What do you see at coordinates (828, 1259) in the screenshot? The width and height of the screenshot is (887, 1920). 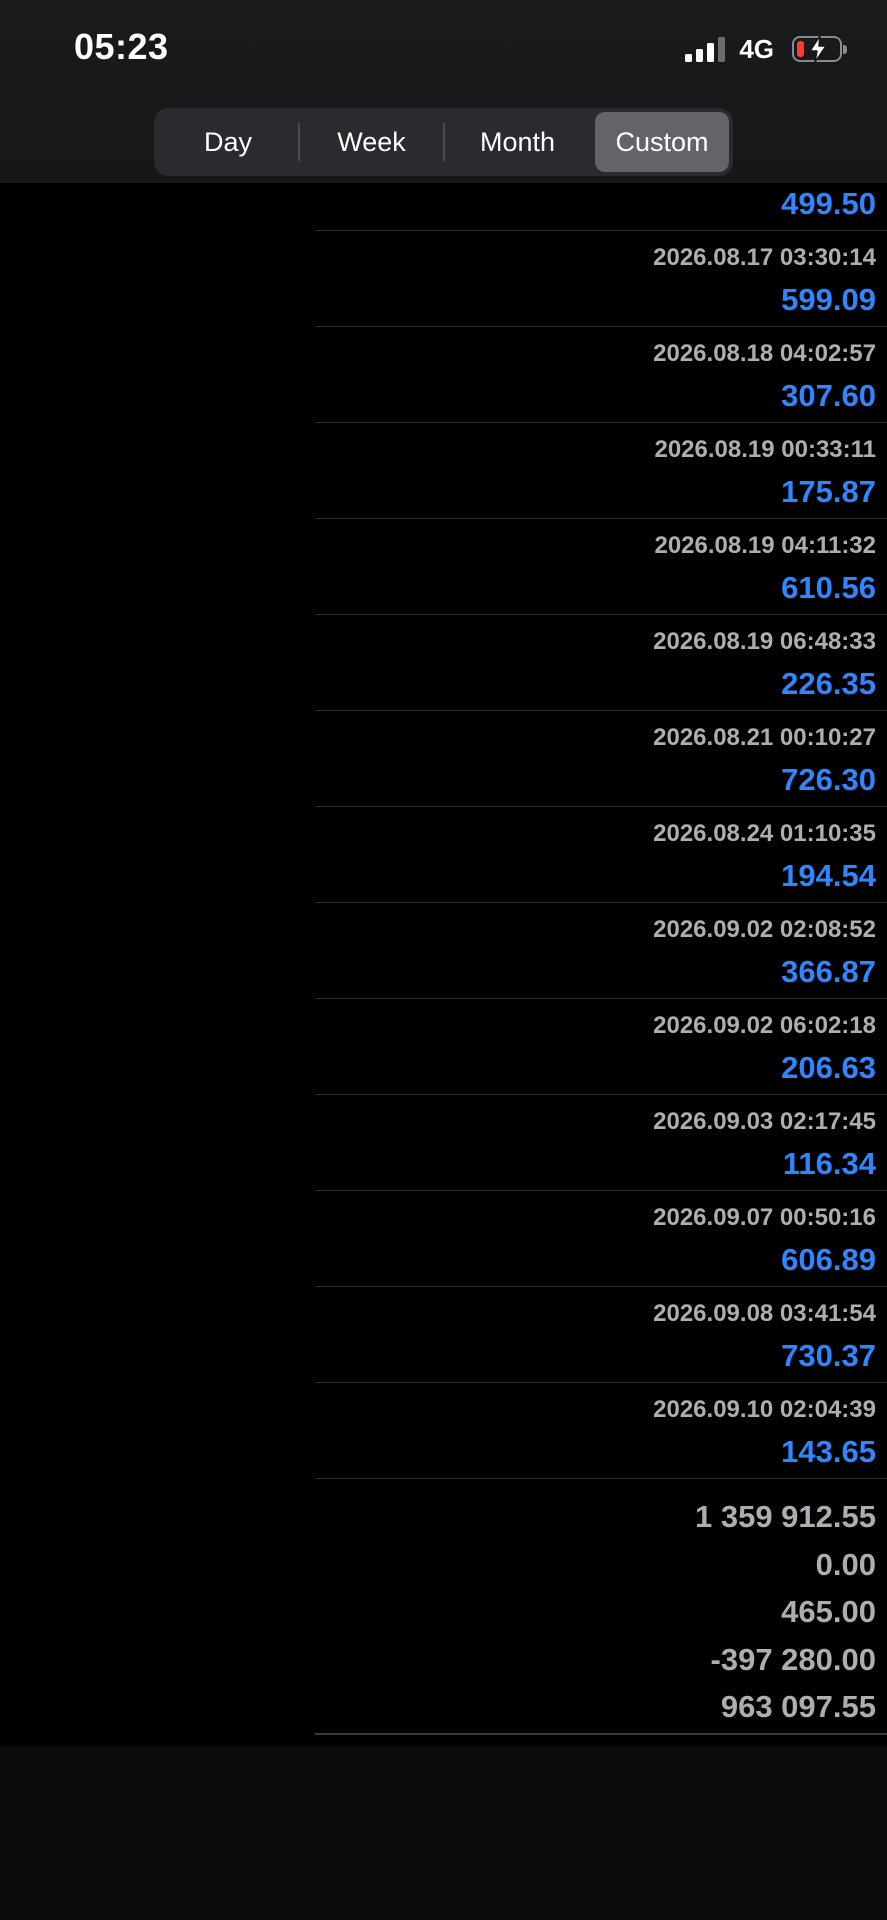 I see `transaction-amount: 606.89` at bounding box center [828, 1259].